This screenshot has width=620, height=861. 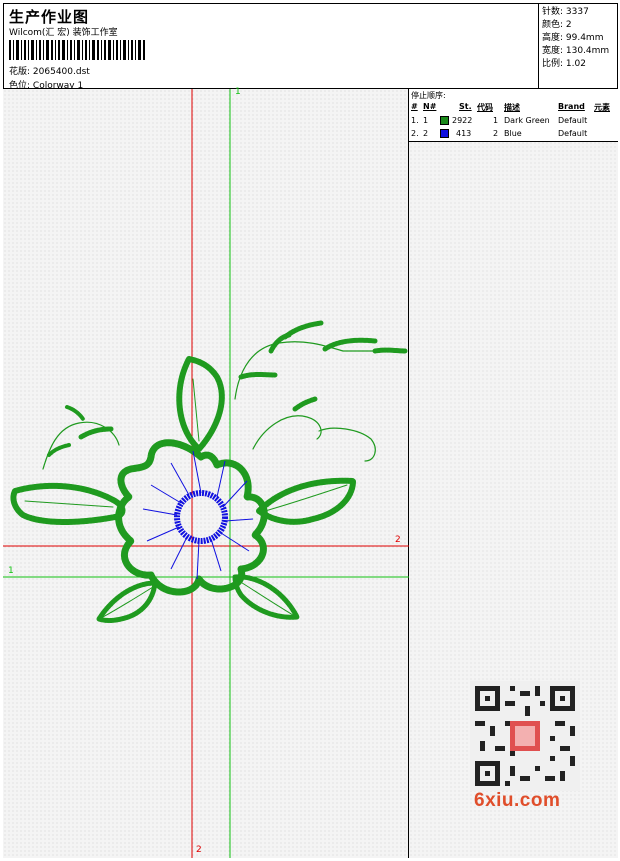 I want to click on row1-index: 1., so click(x=415, y=120).